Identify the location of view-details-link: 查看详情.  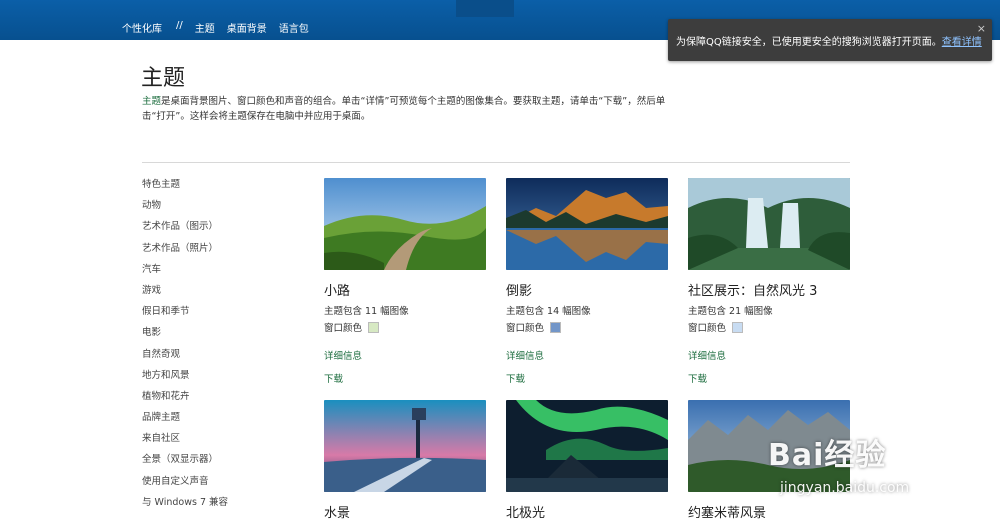
(962, 42).